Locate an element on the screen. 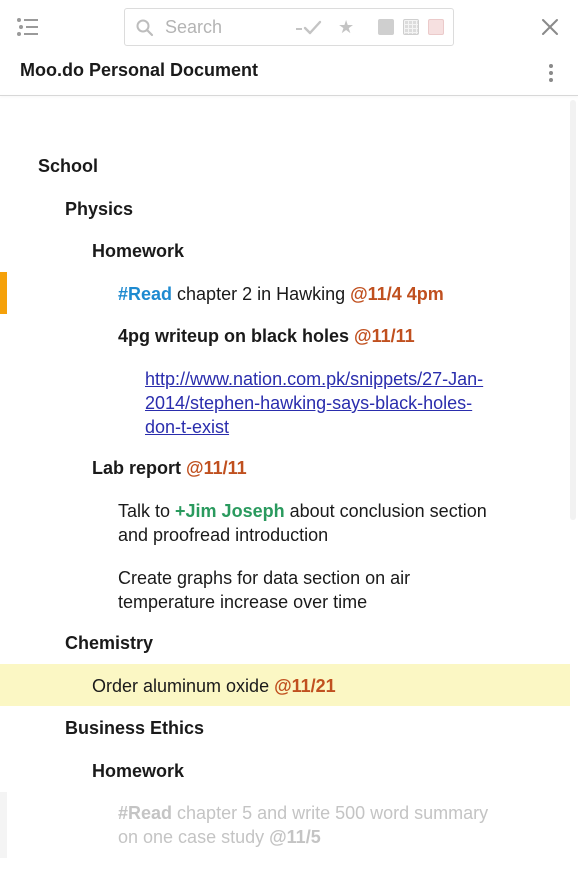 The height and width of the screenshot is (870, 578). outline-item-school: School is located at coordinates (68, 166).